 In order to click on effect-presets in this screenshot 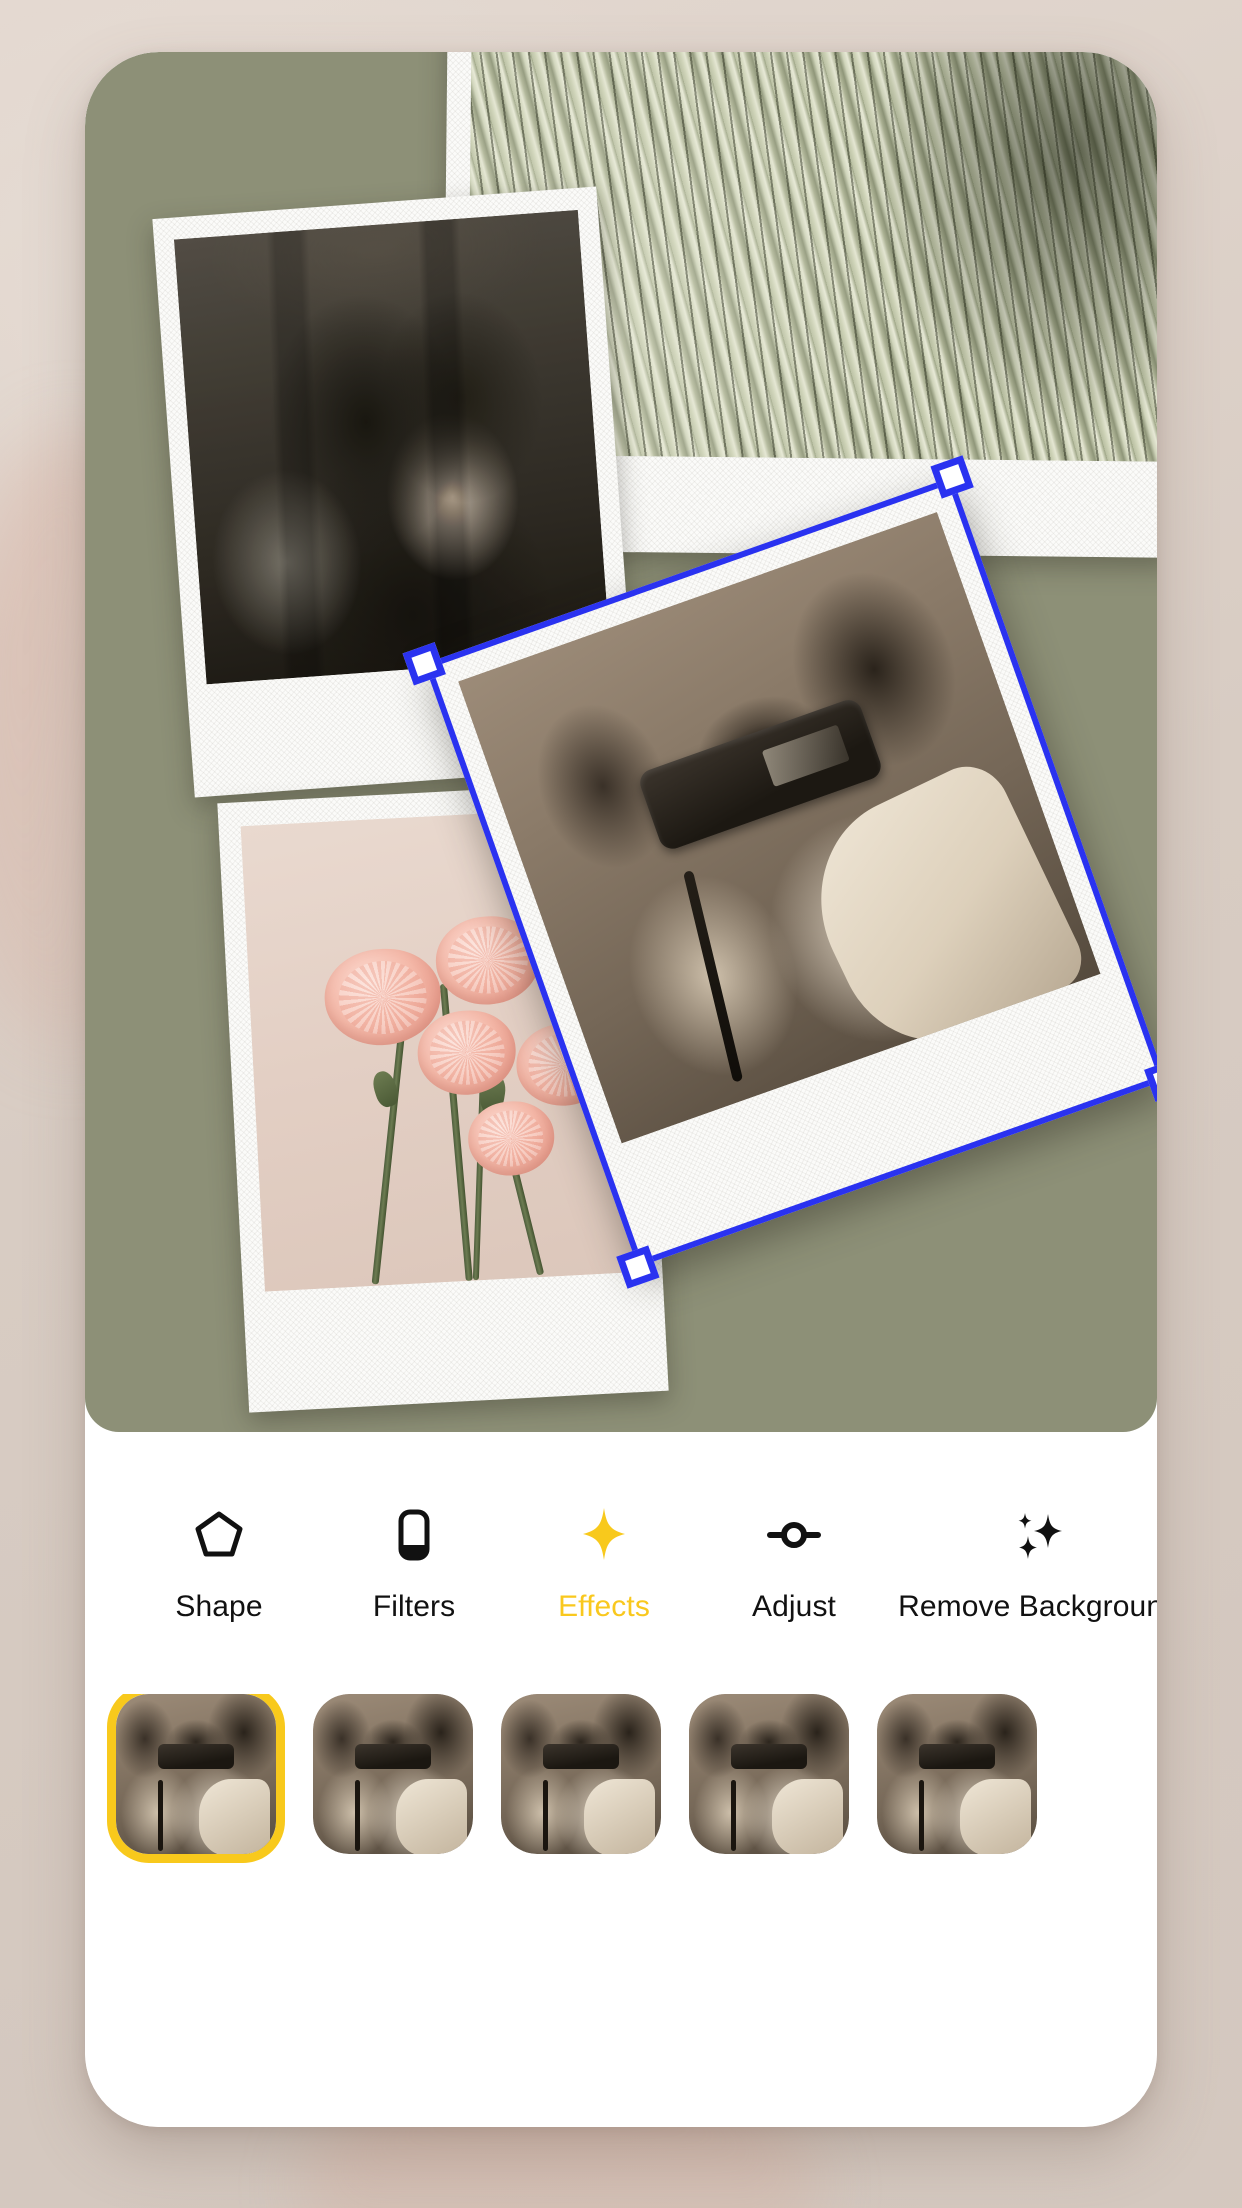, I will do `click(621, 1789)`.